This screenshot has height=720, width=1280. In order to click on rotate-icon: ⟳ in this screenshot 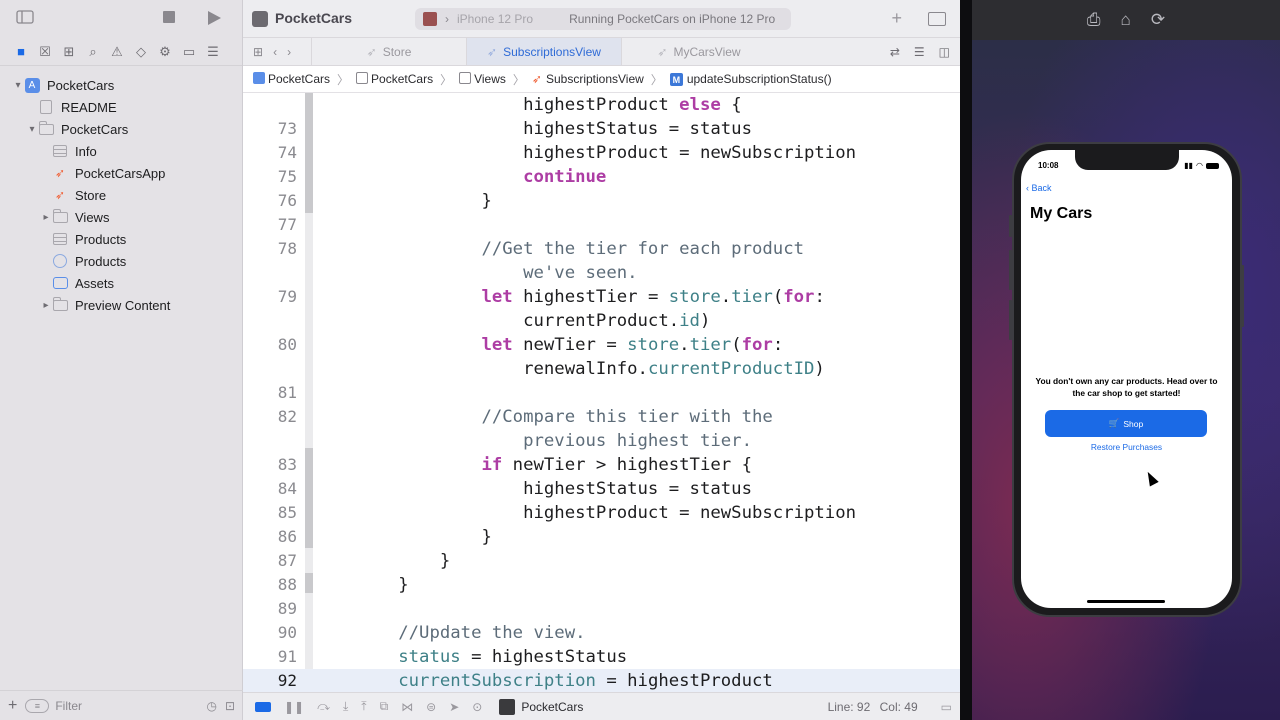, I will do `click(1158, 20)`.